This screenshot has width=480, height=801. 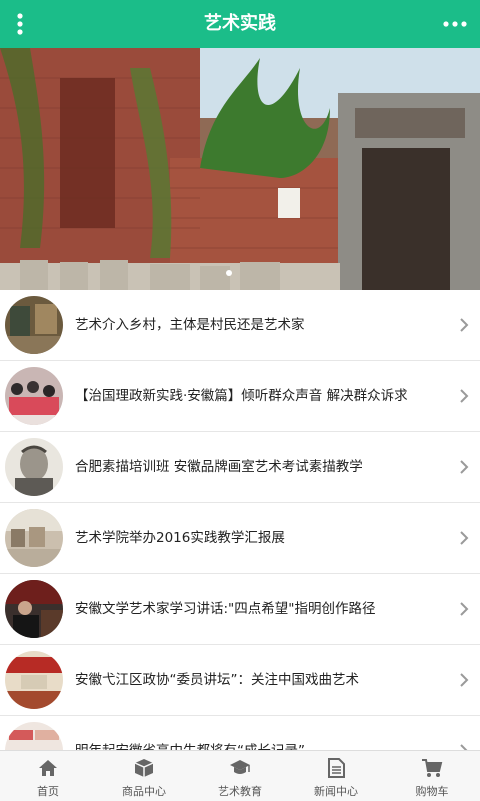 I want to click on list-item-title: 艺术介入乡村，主体是村民还是艺术家, so click(x=190, y=325).